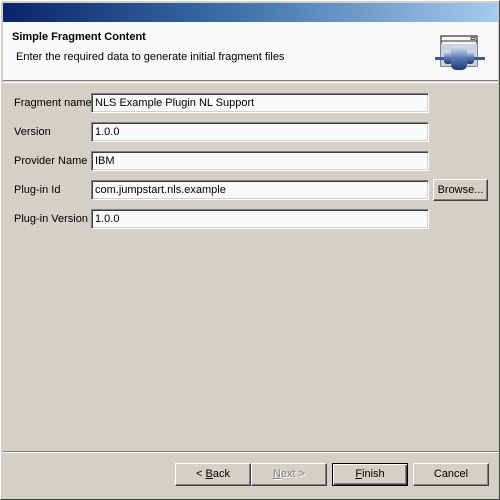 The width and height of the screenshot is (500, 500). Describe the element at coordinates (250, 12) in the screenshot. I see `title-bar` at that location.